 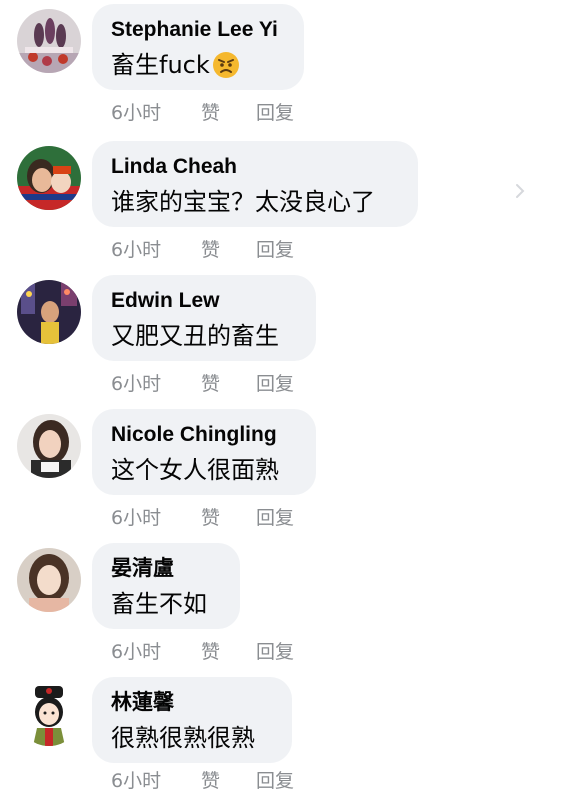 I want to click on comment-text: 这个女人很面熟, so click(x=195, y=470).